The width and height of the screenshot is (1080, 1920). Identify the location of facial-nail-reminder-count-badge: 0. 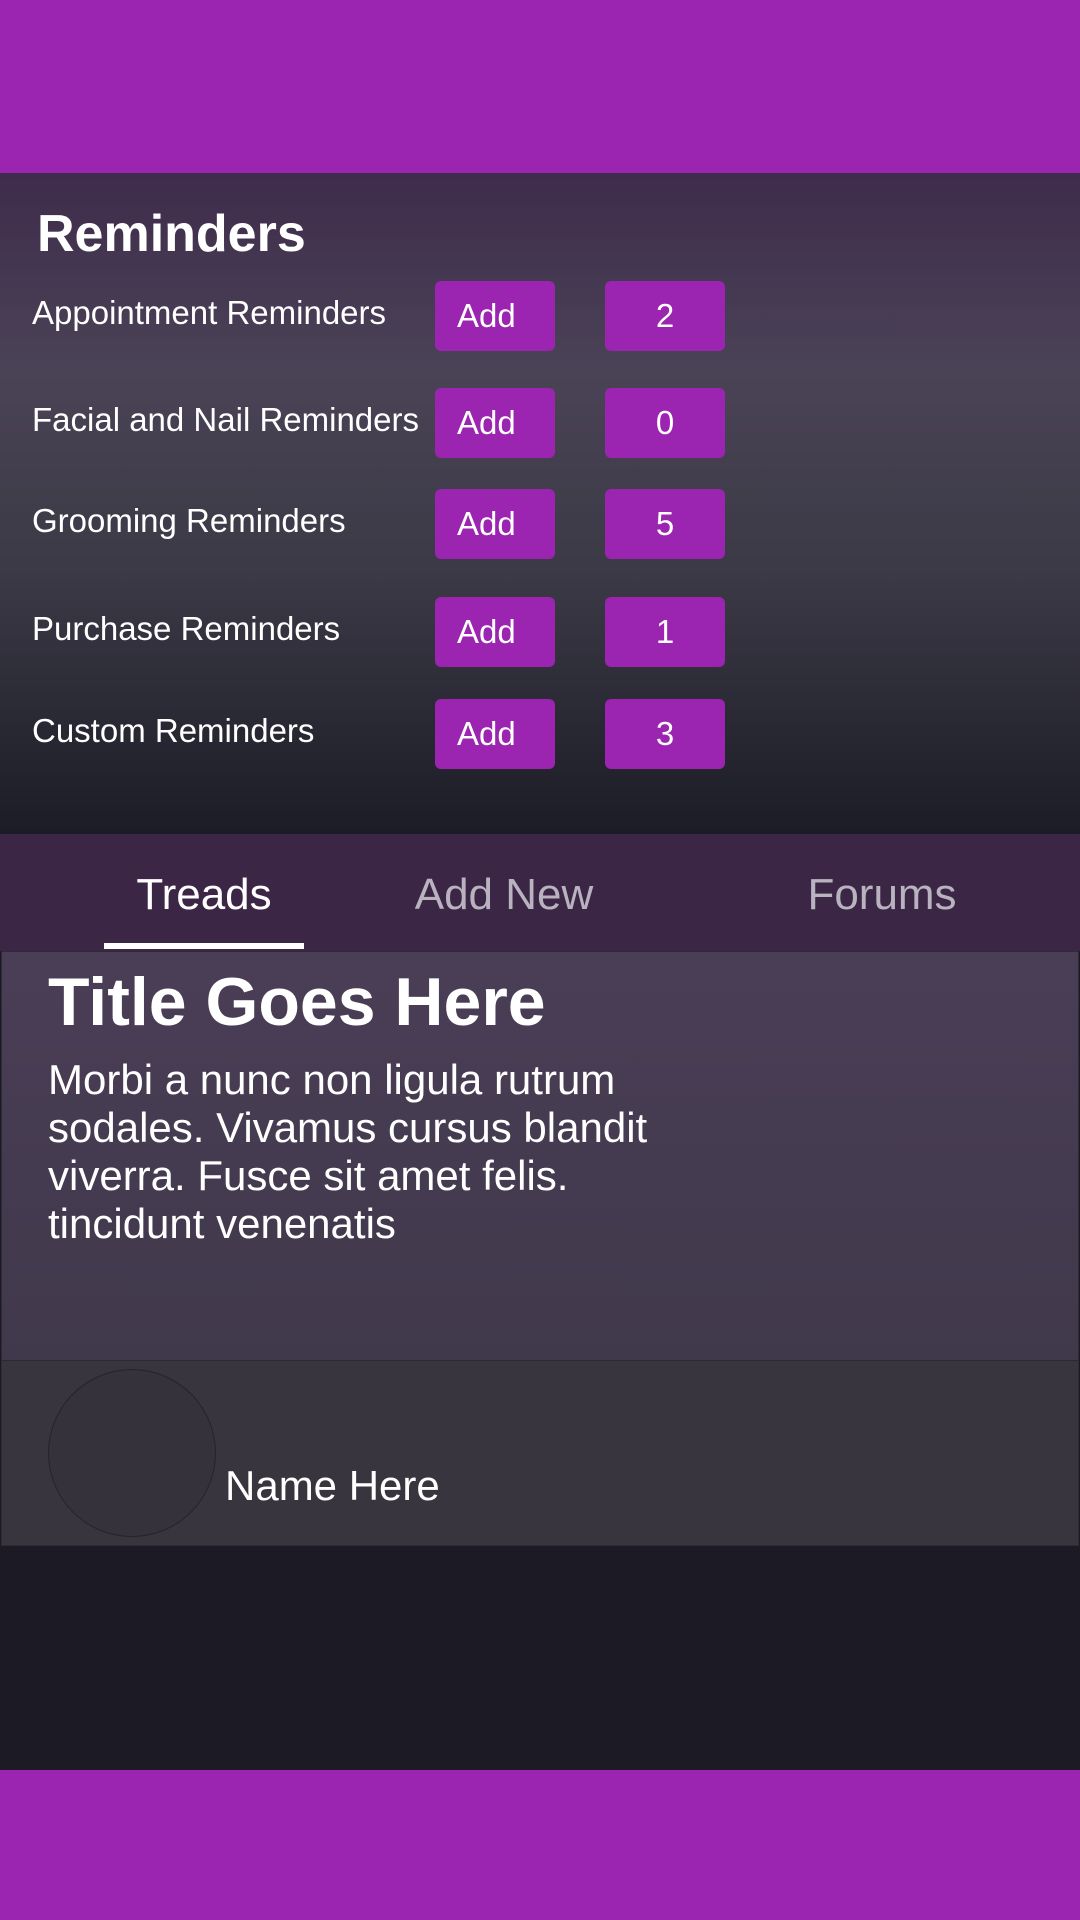
(665, 423).